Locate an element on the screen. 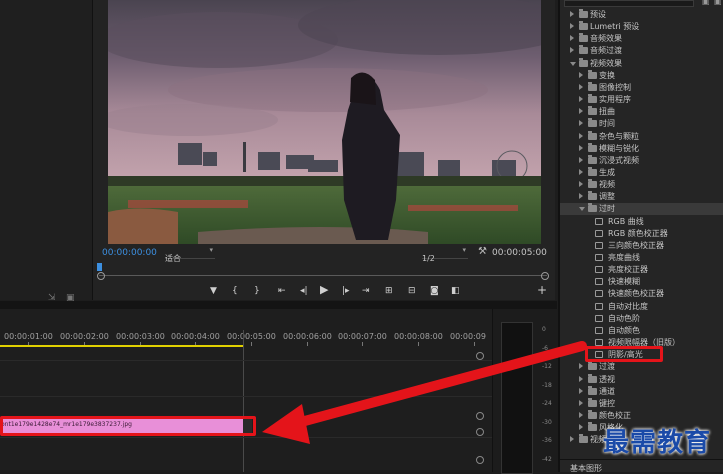 The width and height of the screenshot is (723, 474). annotation-arrow is located at coordinates (424, 392).